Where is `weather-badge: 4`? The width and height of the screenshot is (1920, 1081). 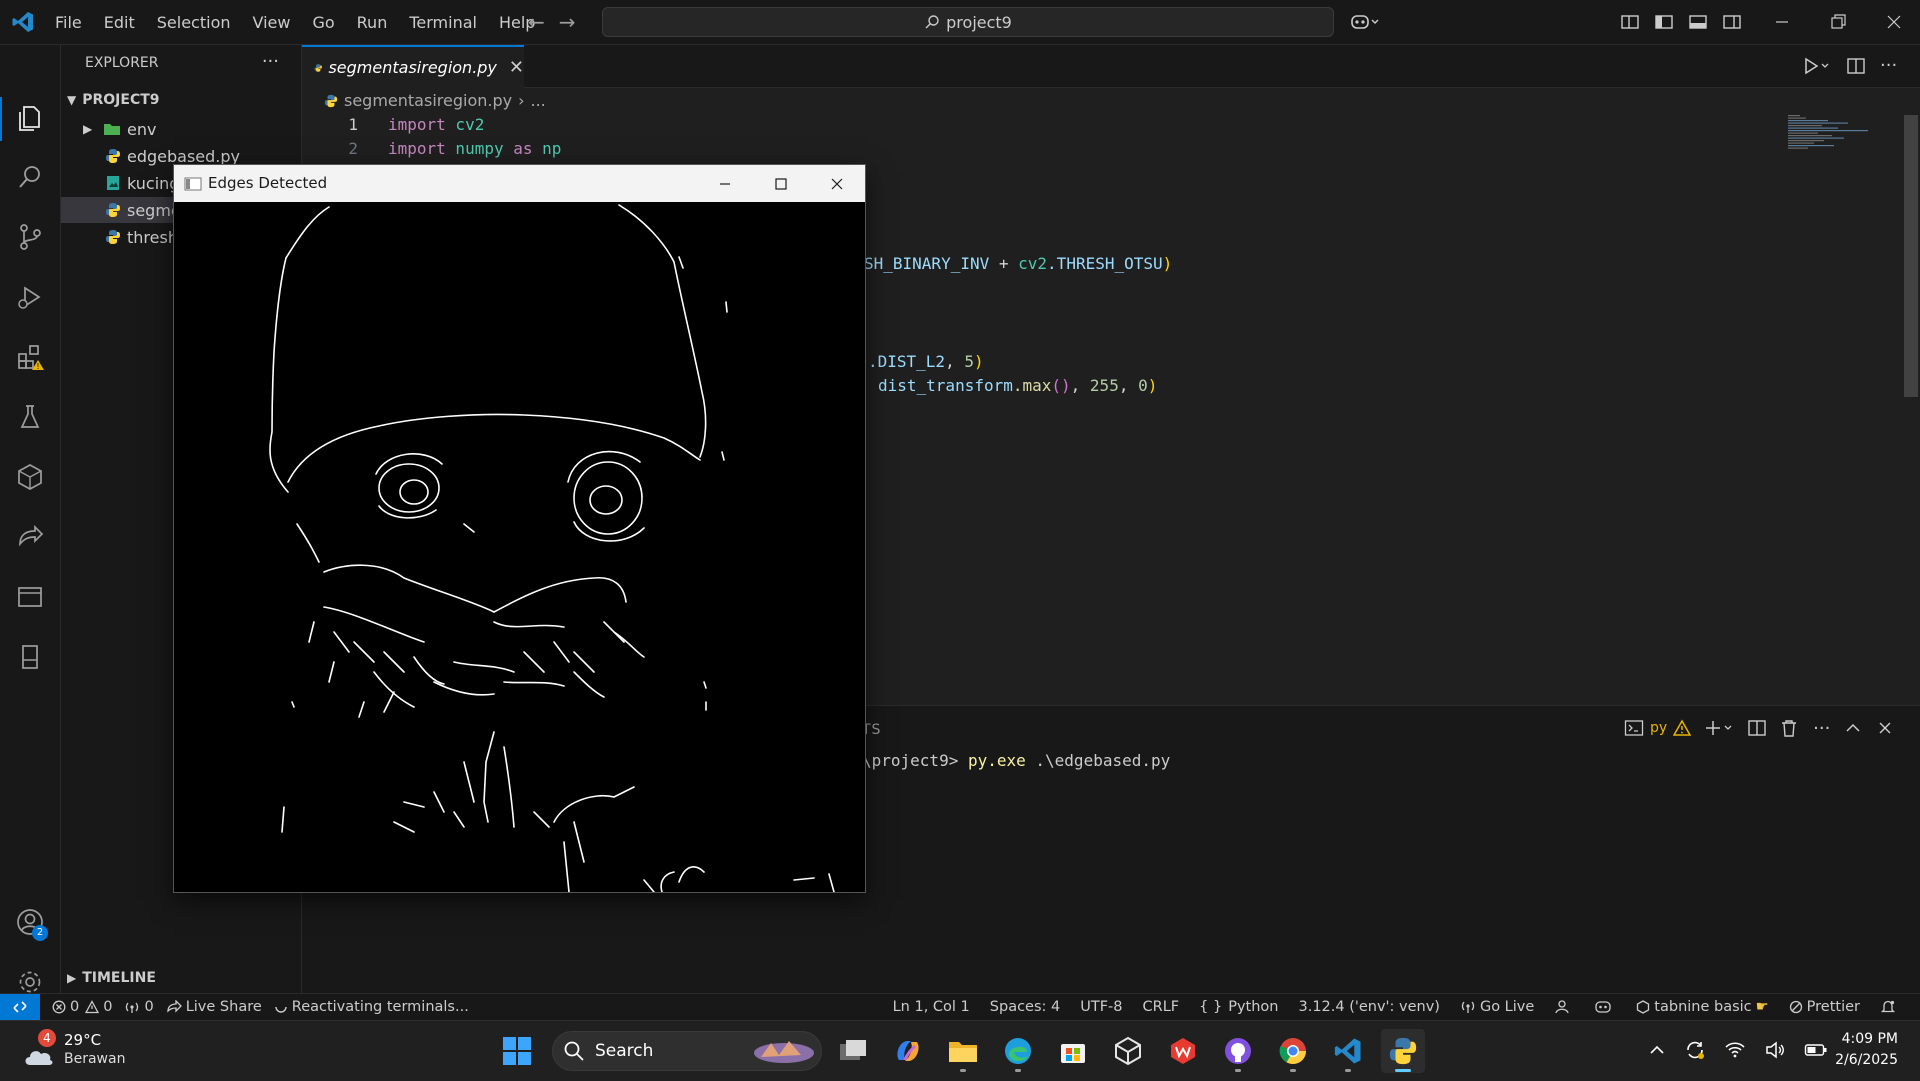
weather-badge: 4 is located at coordinates (47, 1038).